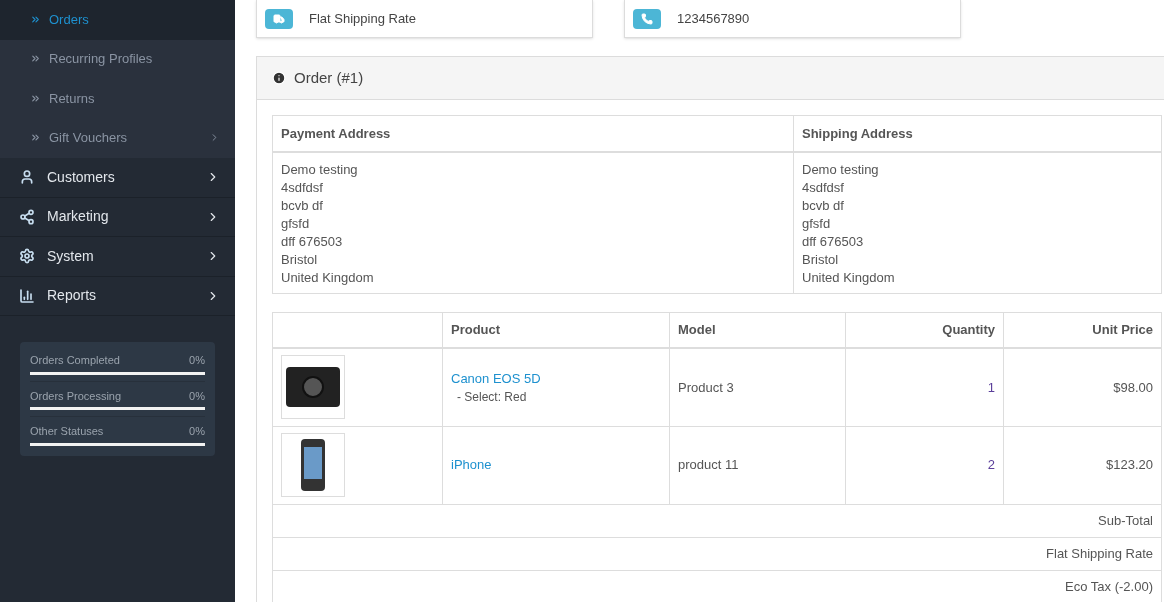 The image size is (1164, 602). I want to click on total-label: Eco Tax (-2.00), so click(717, 586).